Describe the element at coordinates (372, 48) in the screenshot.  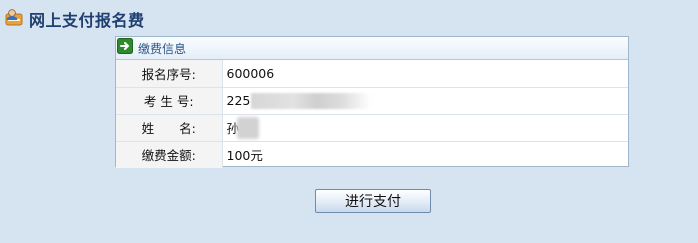
I see `panel-header: 缴费信息` at that location.